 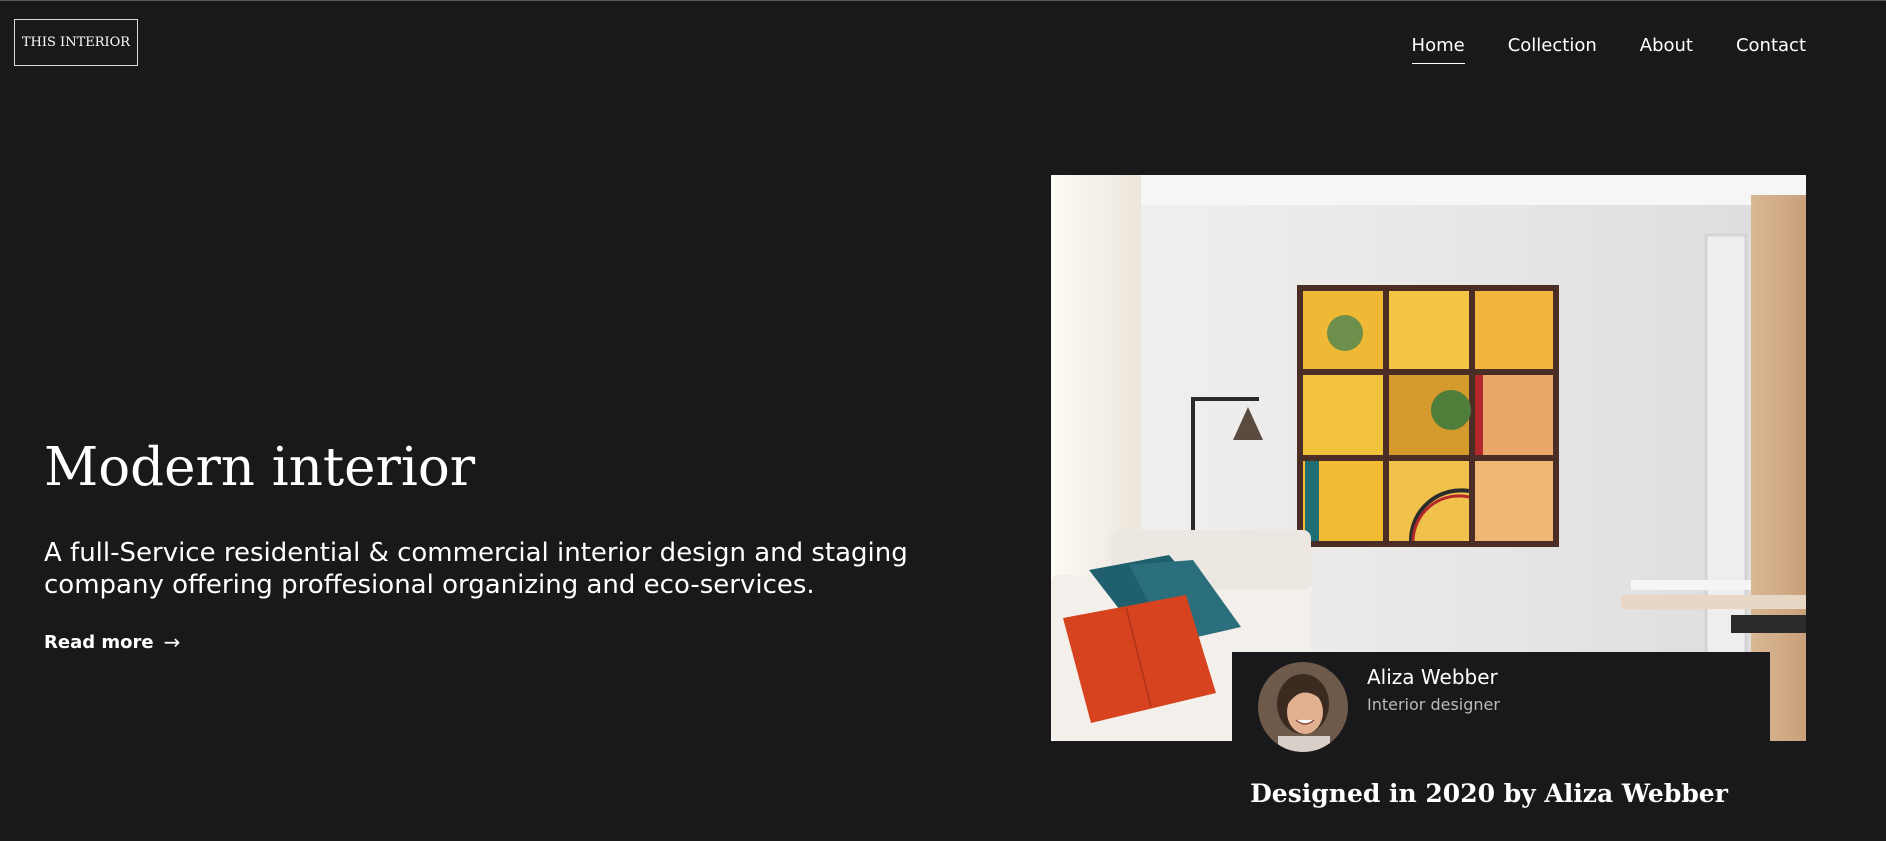 I want to click on read-more-link: Read more →, so click(x=112, y=642).